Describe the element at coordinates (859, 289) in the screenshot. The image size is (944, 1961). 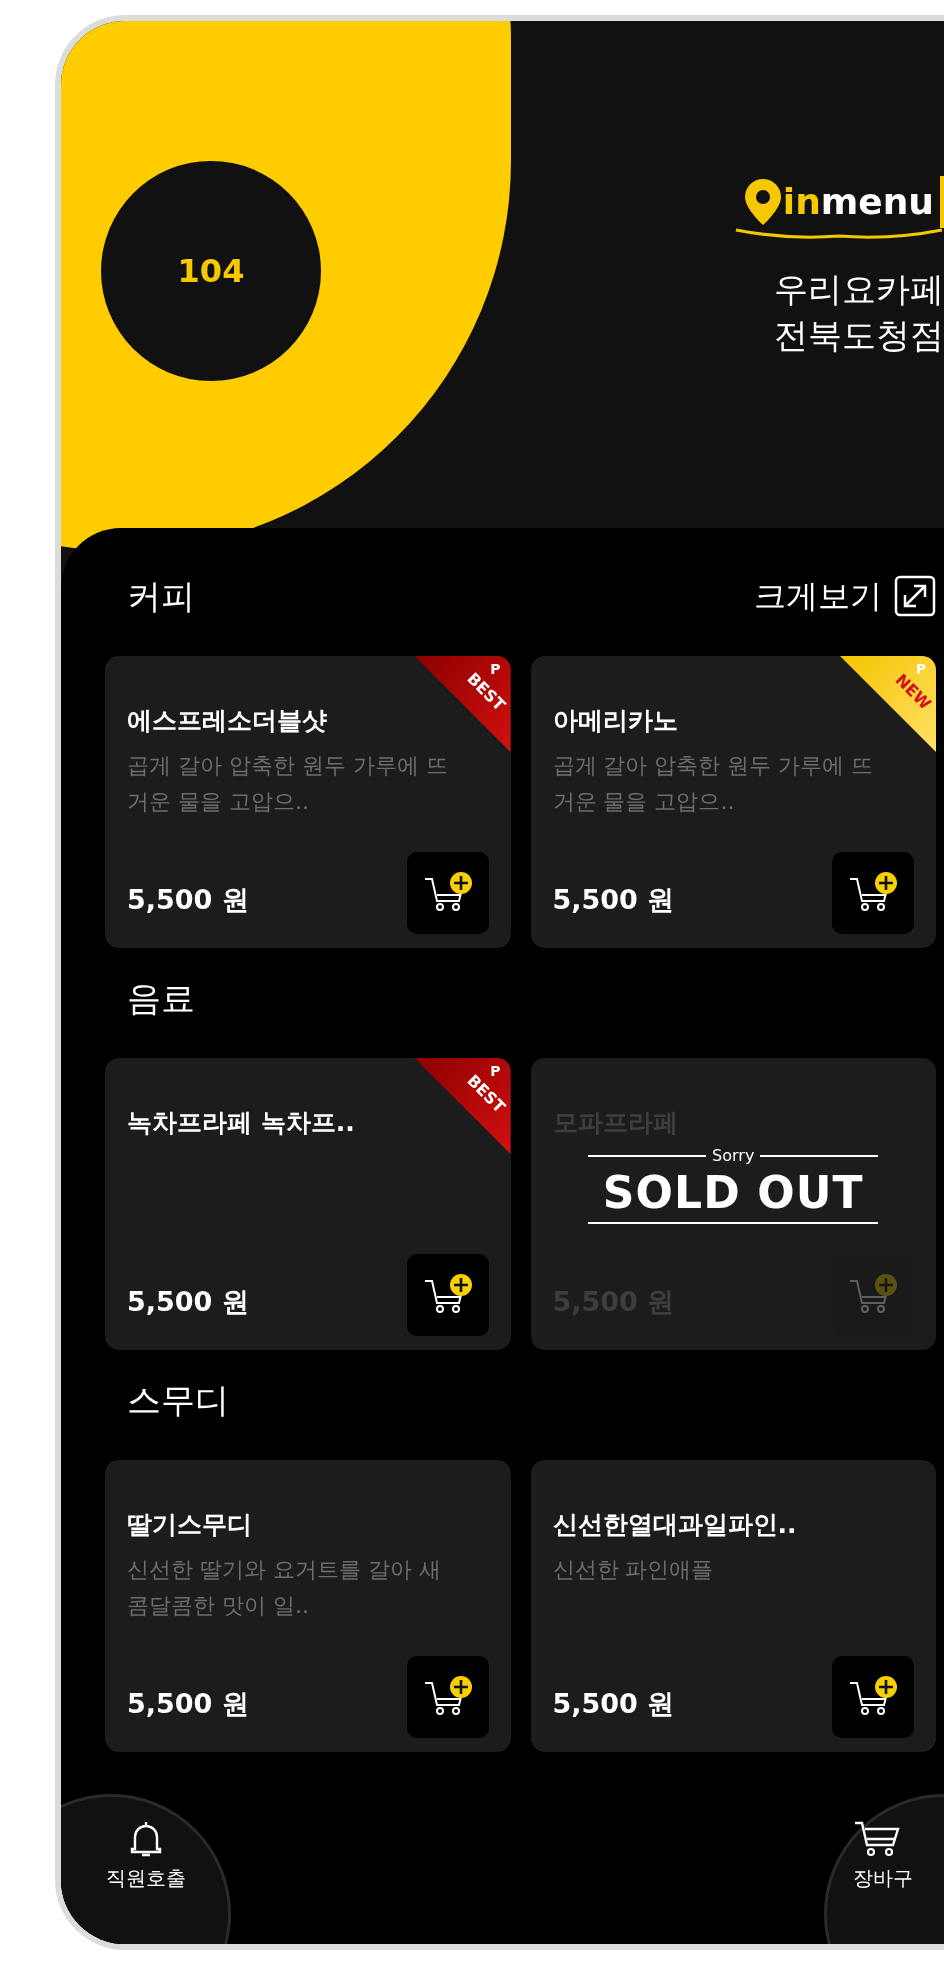
I see `store-name: 우리요카페` at that location.